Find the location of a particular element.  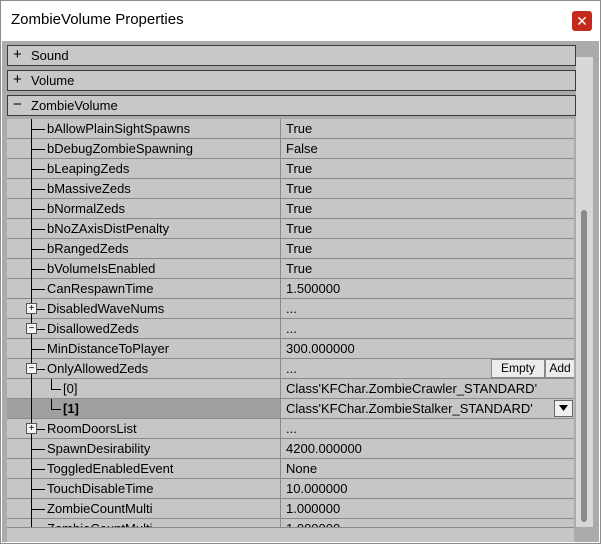

property-row: MinDistanceToPlayer 300.000000 is located at coordinates (290, 349).